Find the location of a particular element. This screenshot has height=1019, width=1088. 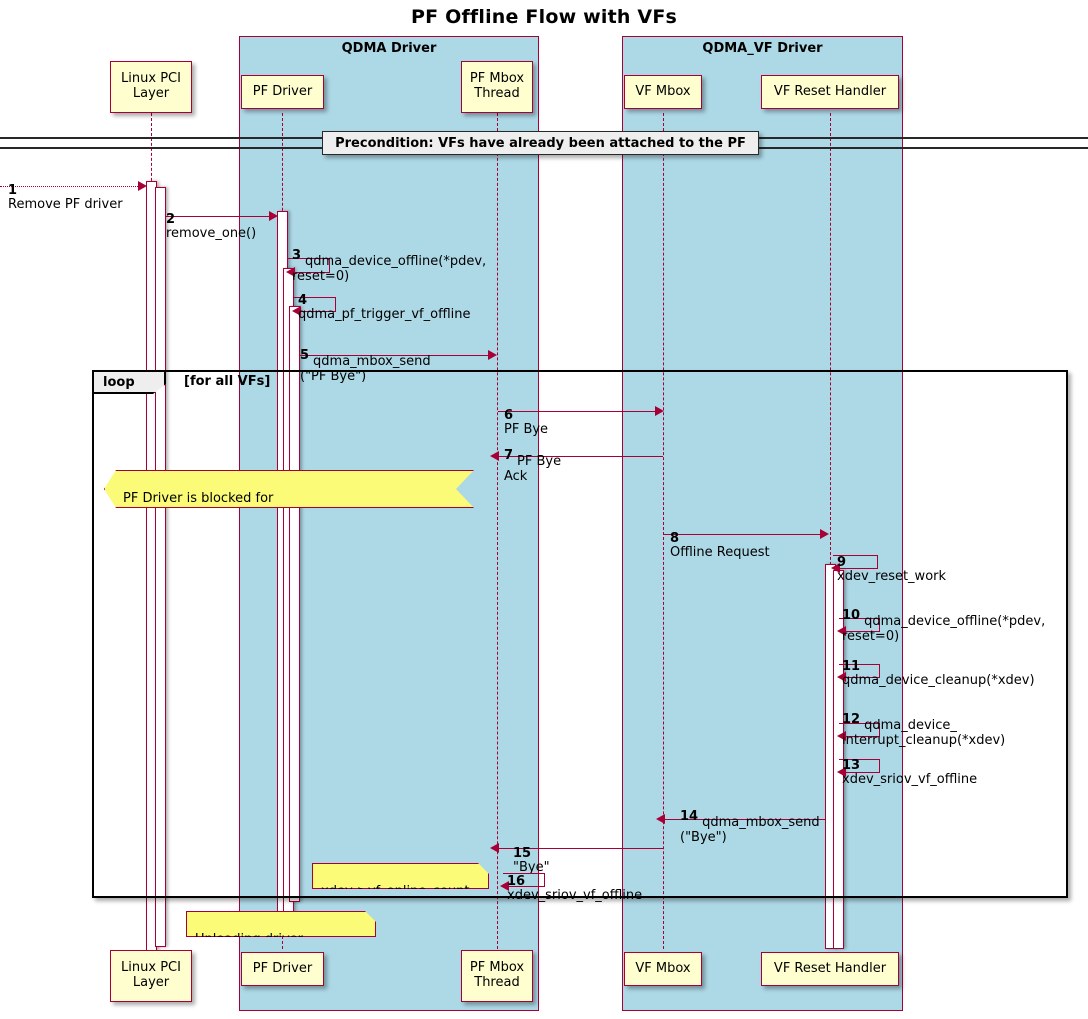

participant-pf-mbox-thread-top: PF Mbox Thread is located at coordinates (497, 87).